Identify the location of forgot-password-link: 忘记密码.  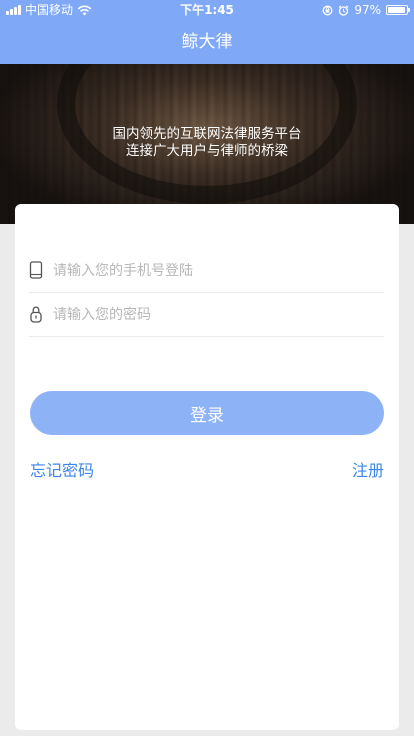
(62, 469).